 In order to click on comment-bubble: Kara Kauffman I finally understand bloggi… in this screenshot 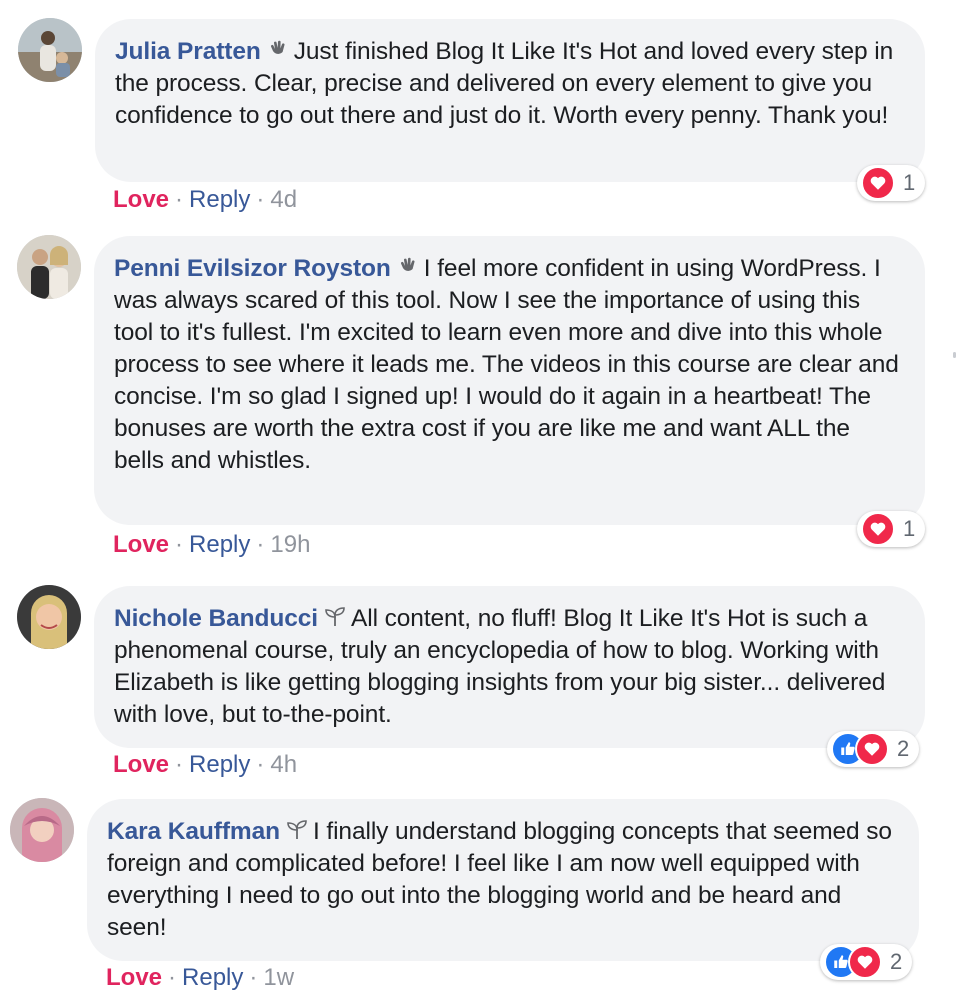, I will do `click(503, 880)`.